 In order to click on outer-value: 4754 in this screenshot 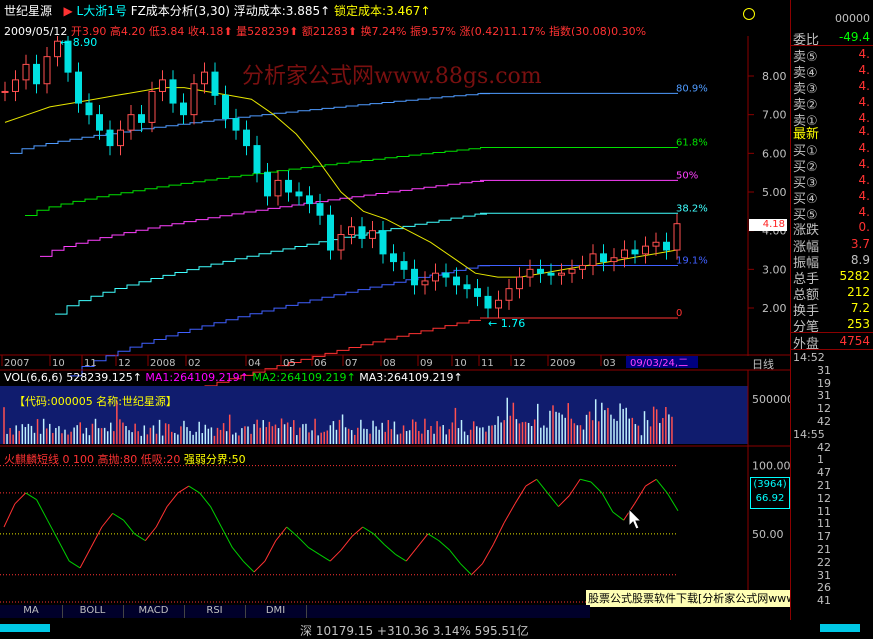, I will do `click(854, 341)`.